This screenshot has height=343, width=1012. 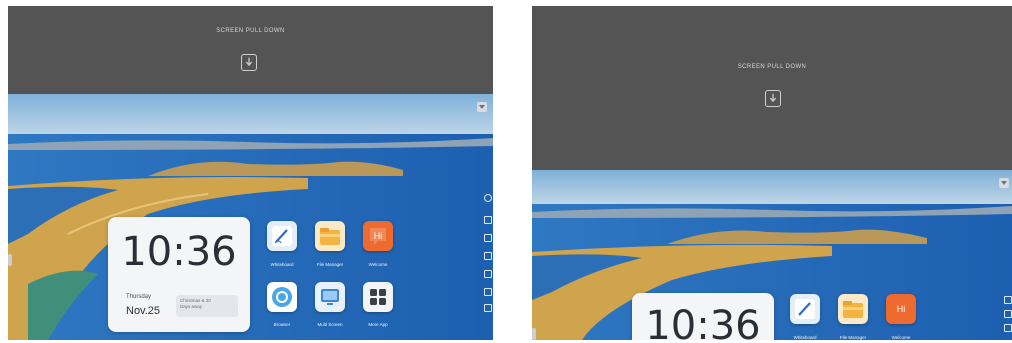 I want to click on toolbar-windows-icon, so click(x=488, y=292).